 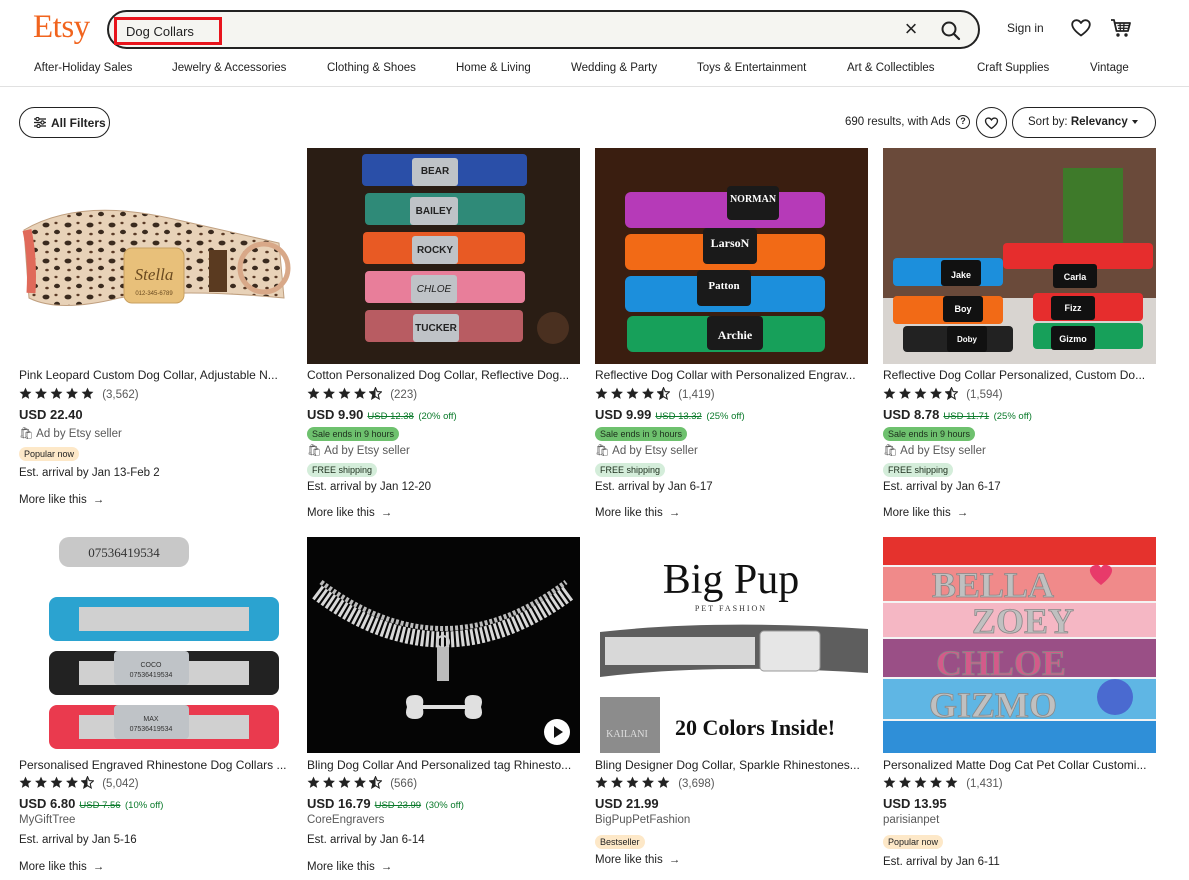 I want to click on listing-image: Jake Boy Doby Carla Fizz Gizmo, so click(x=1019, y=256).